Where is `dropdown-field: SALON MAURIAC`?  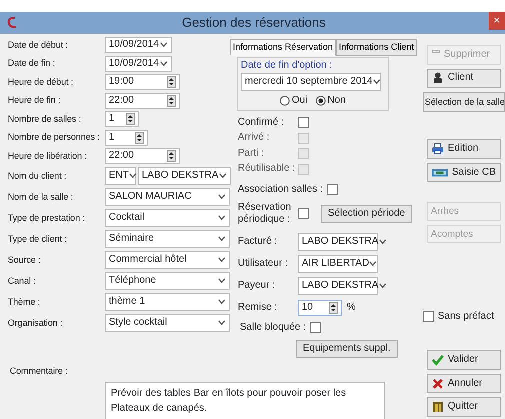 dropdown-field: SALON MAURIAC is located at coordinates (167, 197).